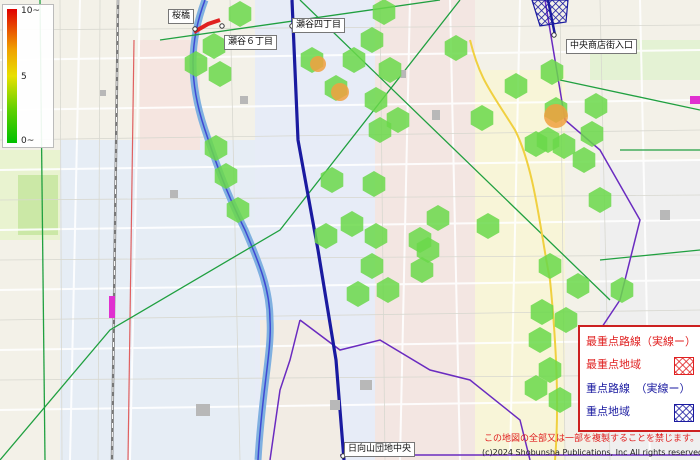  What do you see at coordinates (638, 388) in the screenshot?
I see `legend-key-route-label: 重点路線 （実線ー）` at bounding box center [638, 388].